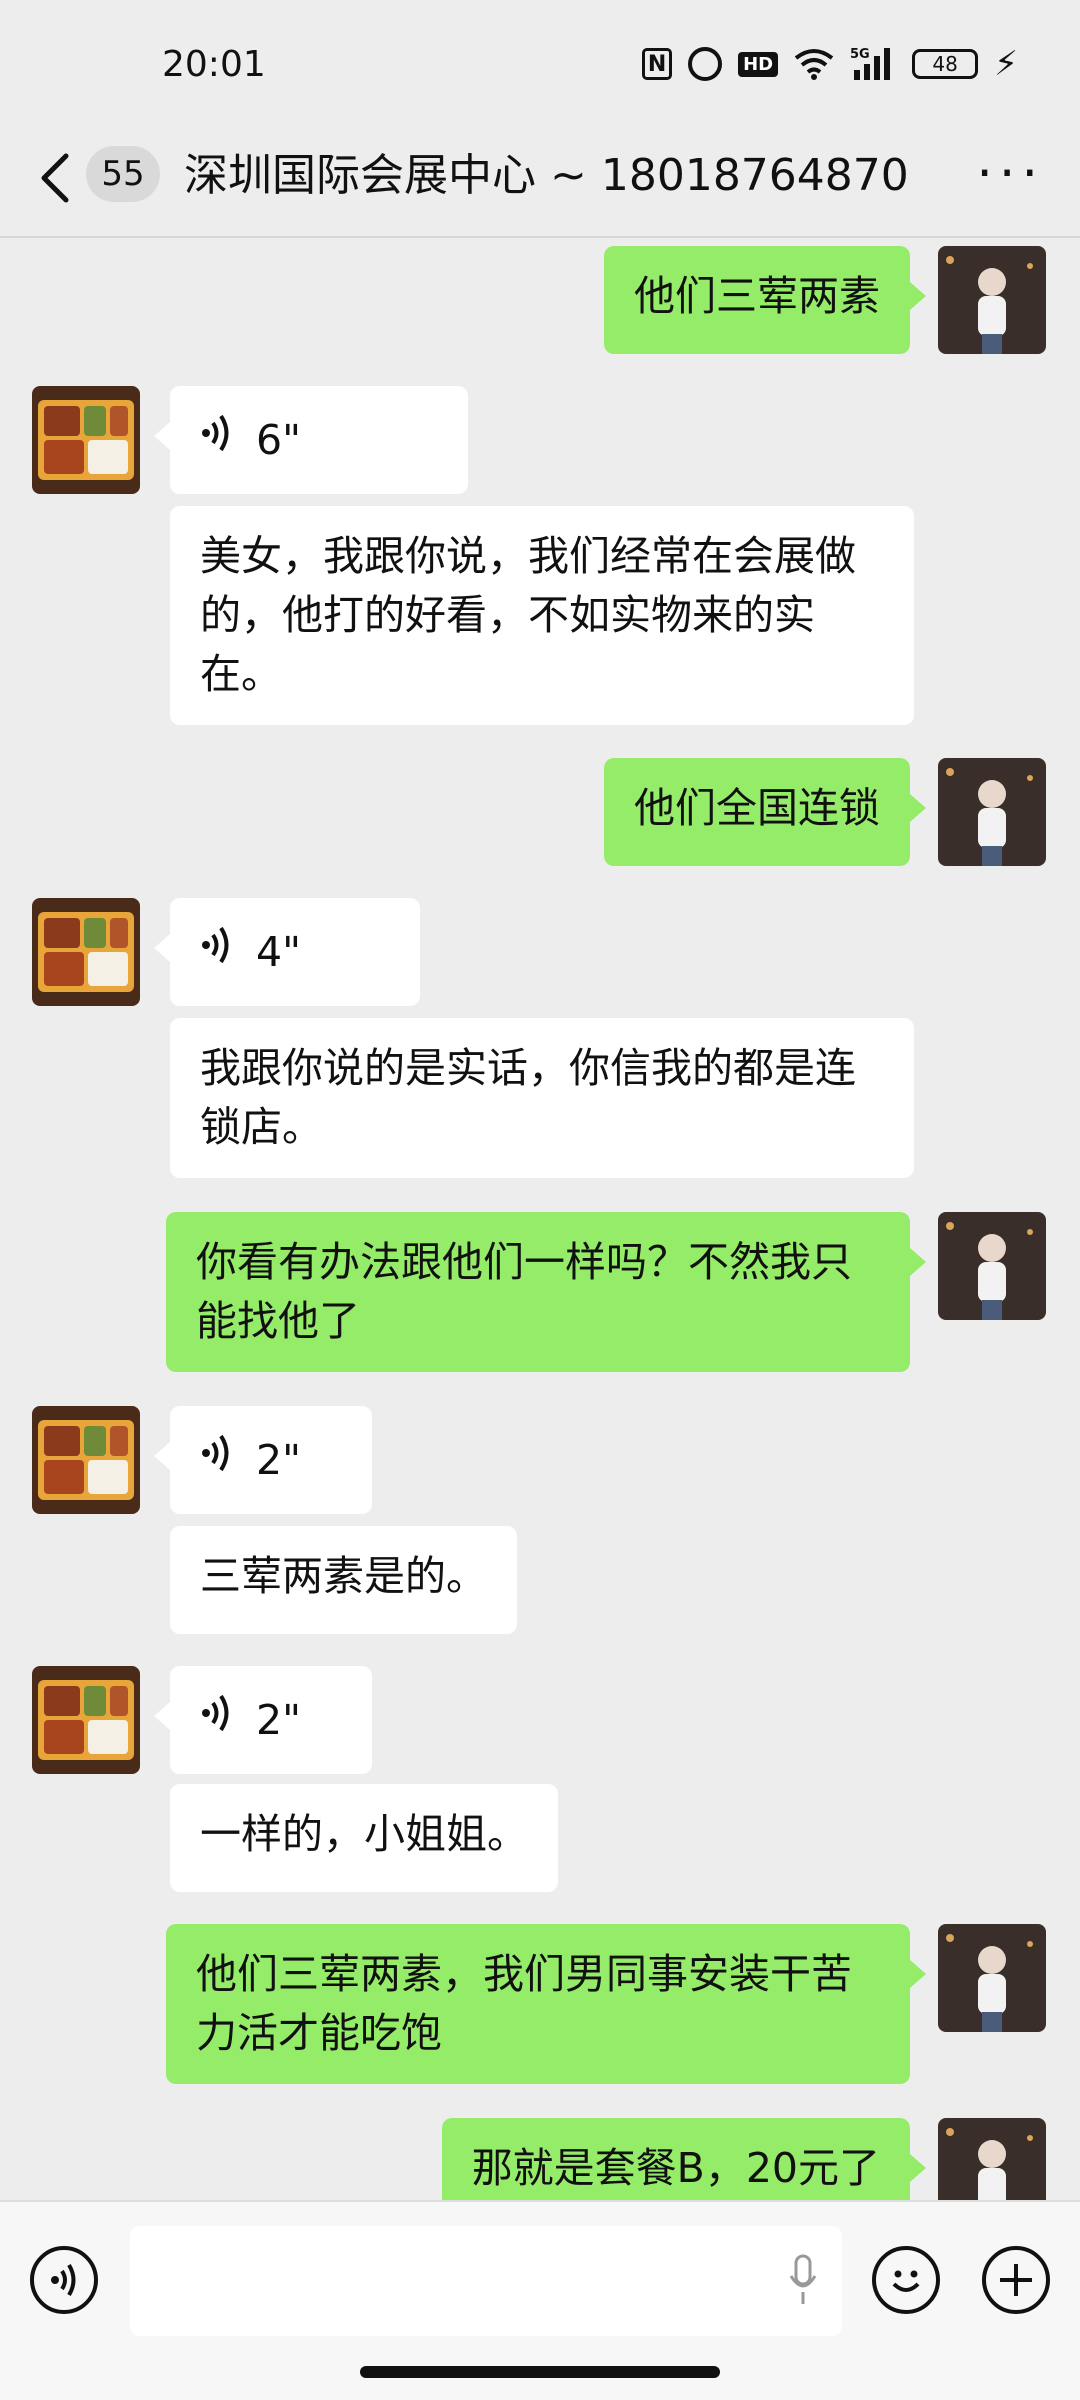  Describe the element at coordinates (1016, 2280) in the screenshot. I see `plus-icon` at that location.